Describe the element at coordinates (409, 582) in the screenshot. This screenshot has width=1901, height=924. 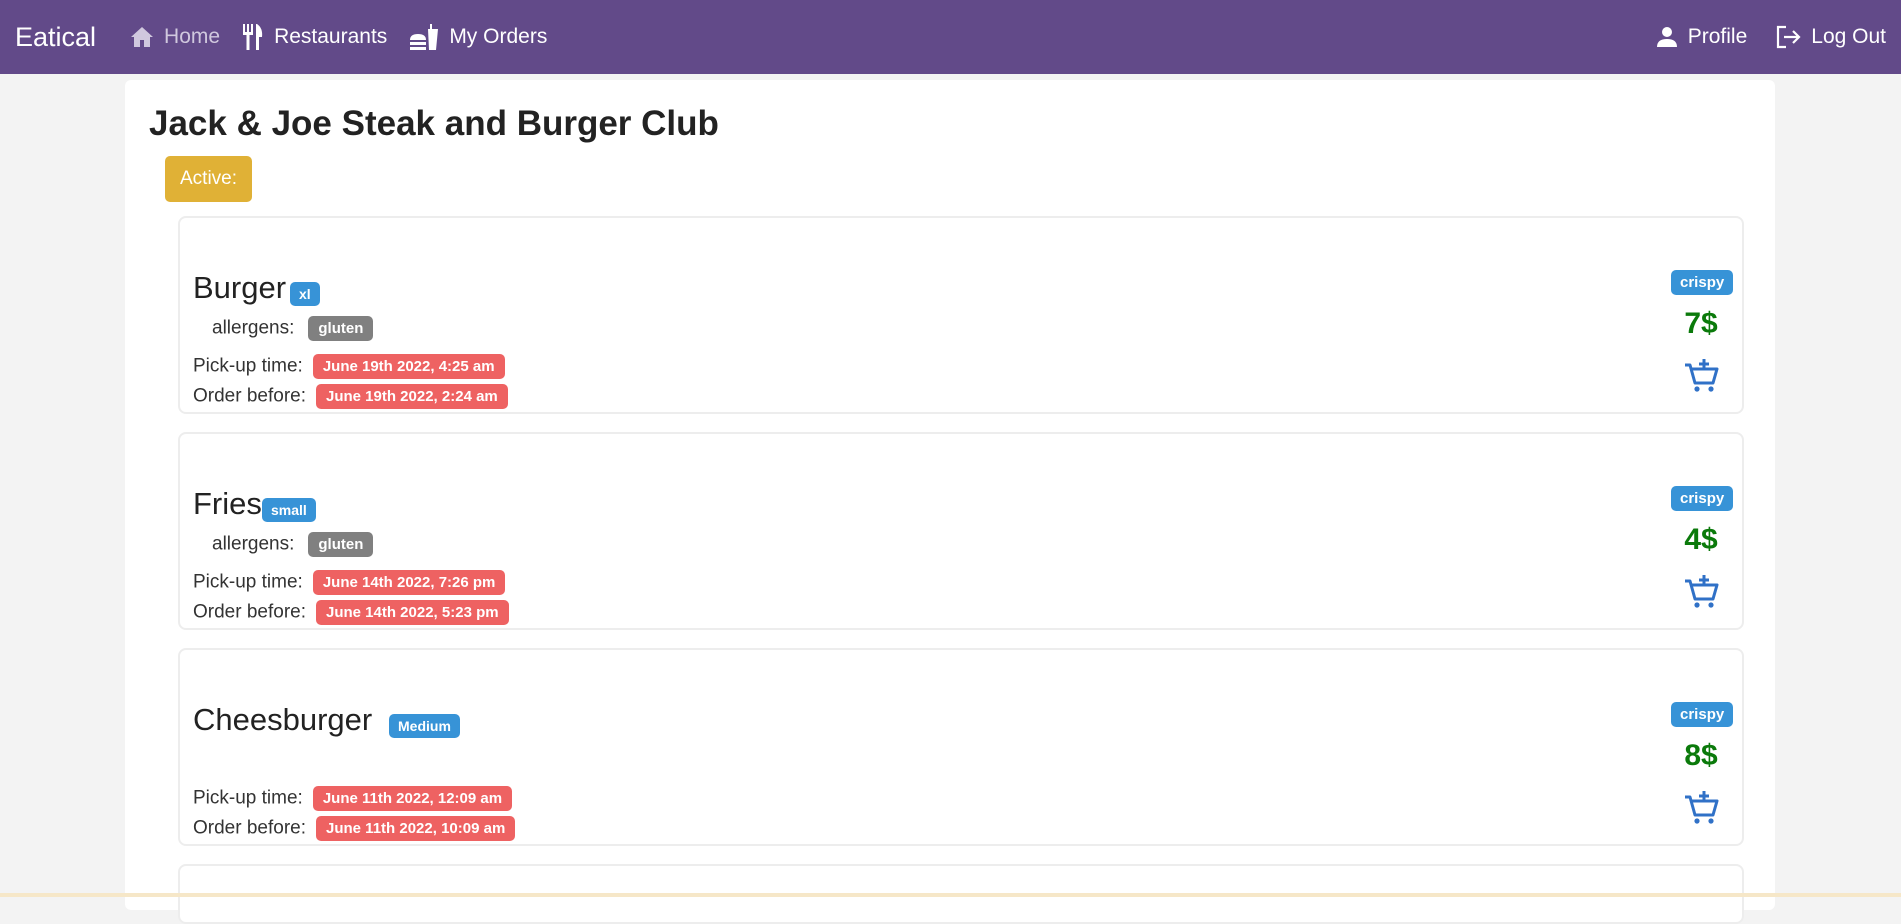
I see `pickup-time-badge: June 14th 2022, 7:26 pm` at that location.